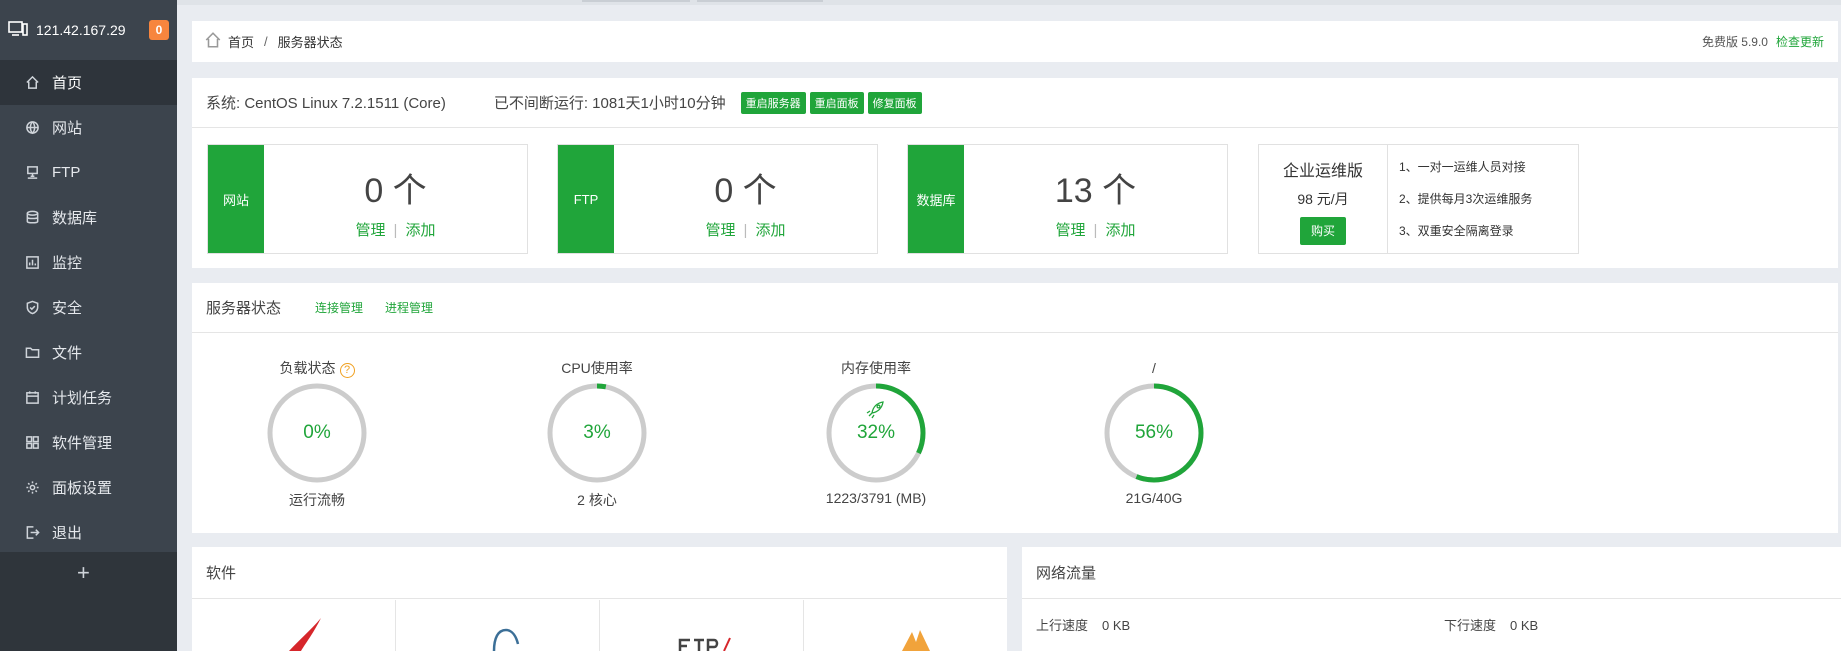 The image size is (1841, 651). Describe the element at coordinates (1322, 171) in the screenshot. I see `promo-title: 企业运维版` at that location.